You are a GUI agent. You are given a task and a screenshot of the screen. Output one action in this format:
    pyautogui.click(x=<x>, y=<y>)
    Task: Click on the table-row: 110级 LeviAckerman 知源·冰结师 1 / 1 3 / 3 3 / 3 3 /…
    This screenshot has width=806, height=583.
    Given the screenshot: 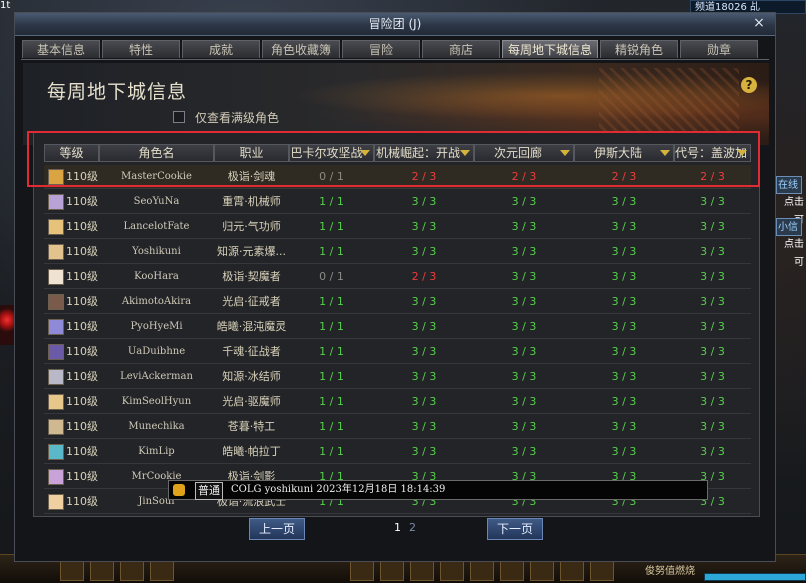 What is the action you would take?
    pyautogui.click(x=397, y=377)
    